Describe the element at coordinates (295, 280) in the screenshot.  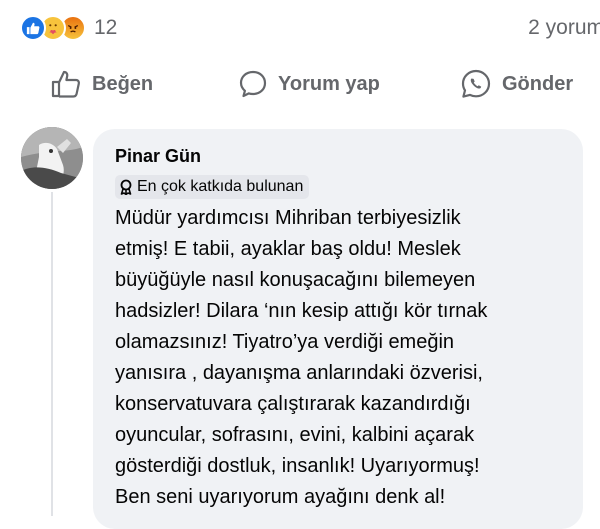
I see `comment-line: büyüğüyle nasıl konuşacağını bilemeyen` at that location.